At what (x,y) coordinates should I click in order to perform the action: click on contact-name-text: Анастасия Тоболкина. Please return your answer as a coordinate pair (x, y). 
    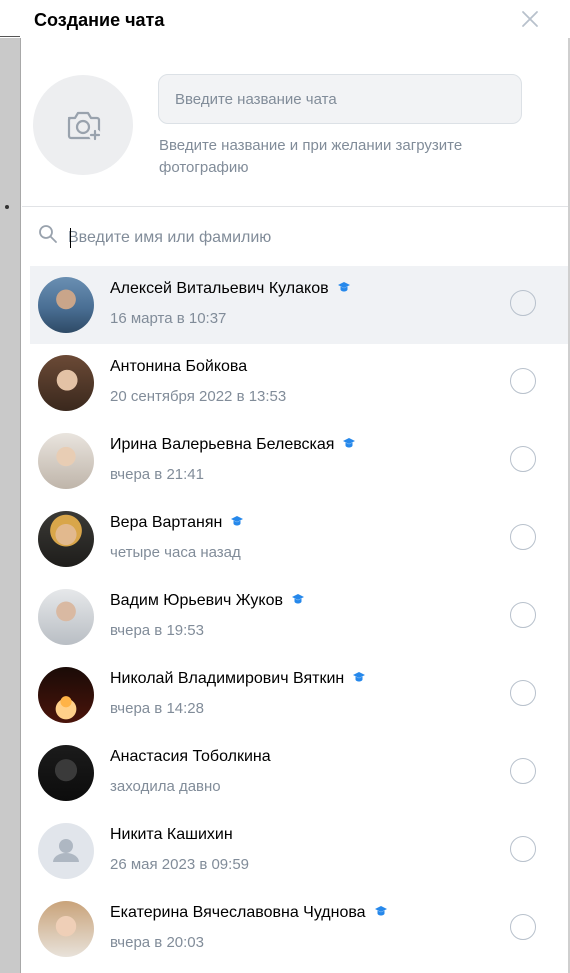
    Looking at the image, I should click on (190, 756).